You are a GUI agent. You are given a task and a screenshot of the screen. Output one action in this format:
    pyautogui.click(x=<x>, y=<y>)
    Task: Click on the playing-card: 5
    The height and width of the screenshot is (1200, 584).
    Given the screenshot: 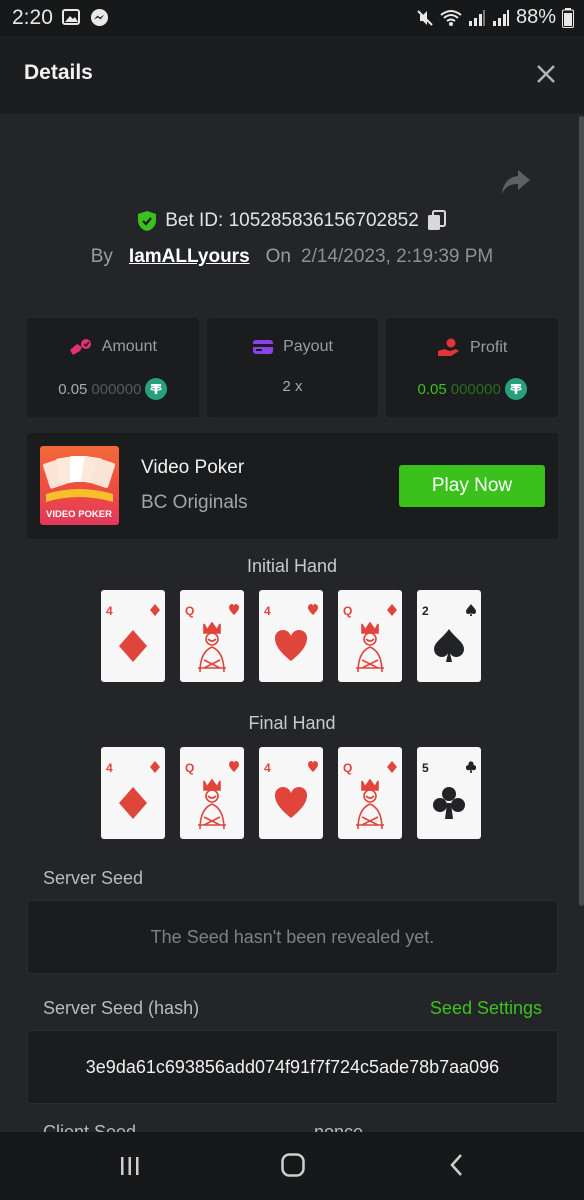 What is the action you would take?
    pyautogui.click(x=449, y=793)
    